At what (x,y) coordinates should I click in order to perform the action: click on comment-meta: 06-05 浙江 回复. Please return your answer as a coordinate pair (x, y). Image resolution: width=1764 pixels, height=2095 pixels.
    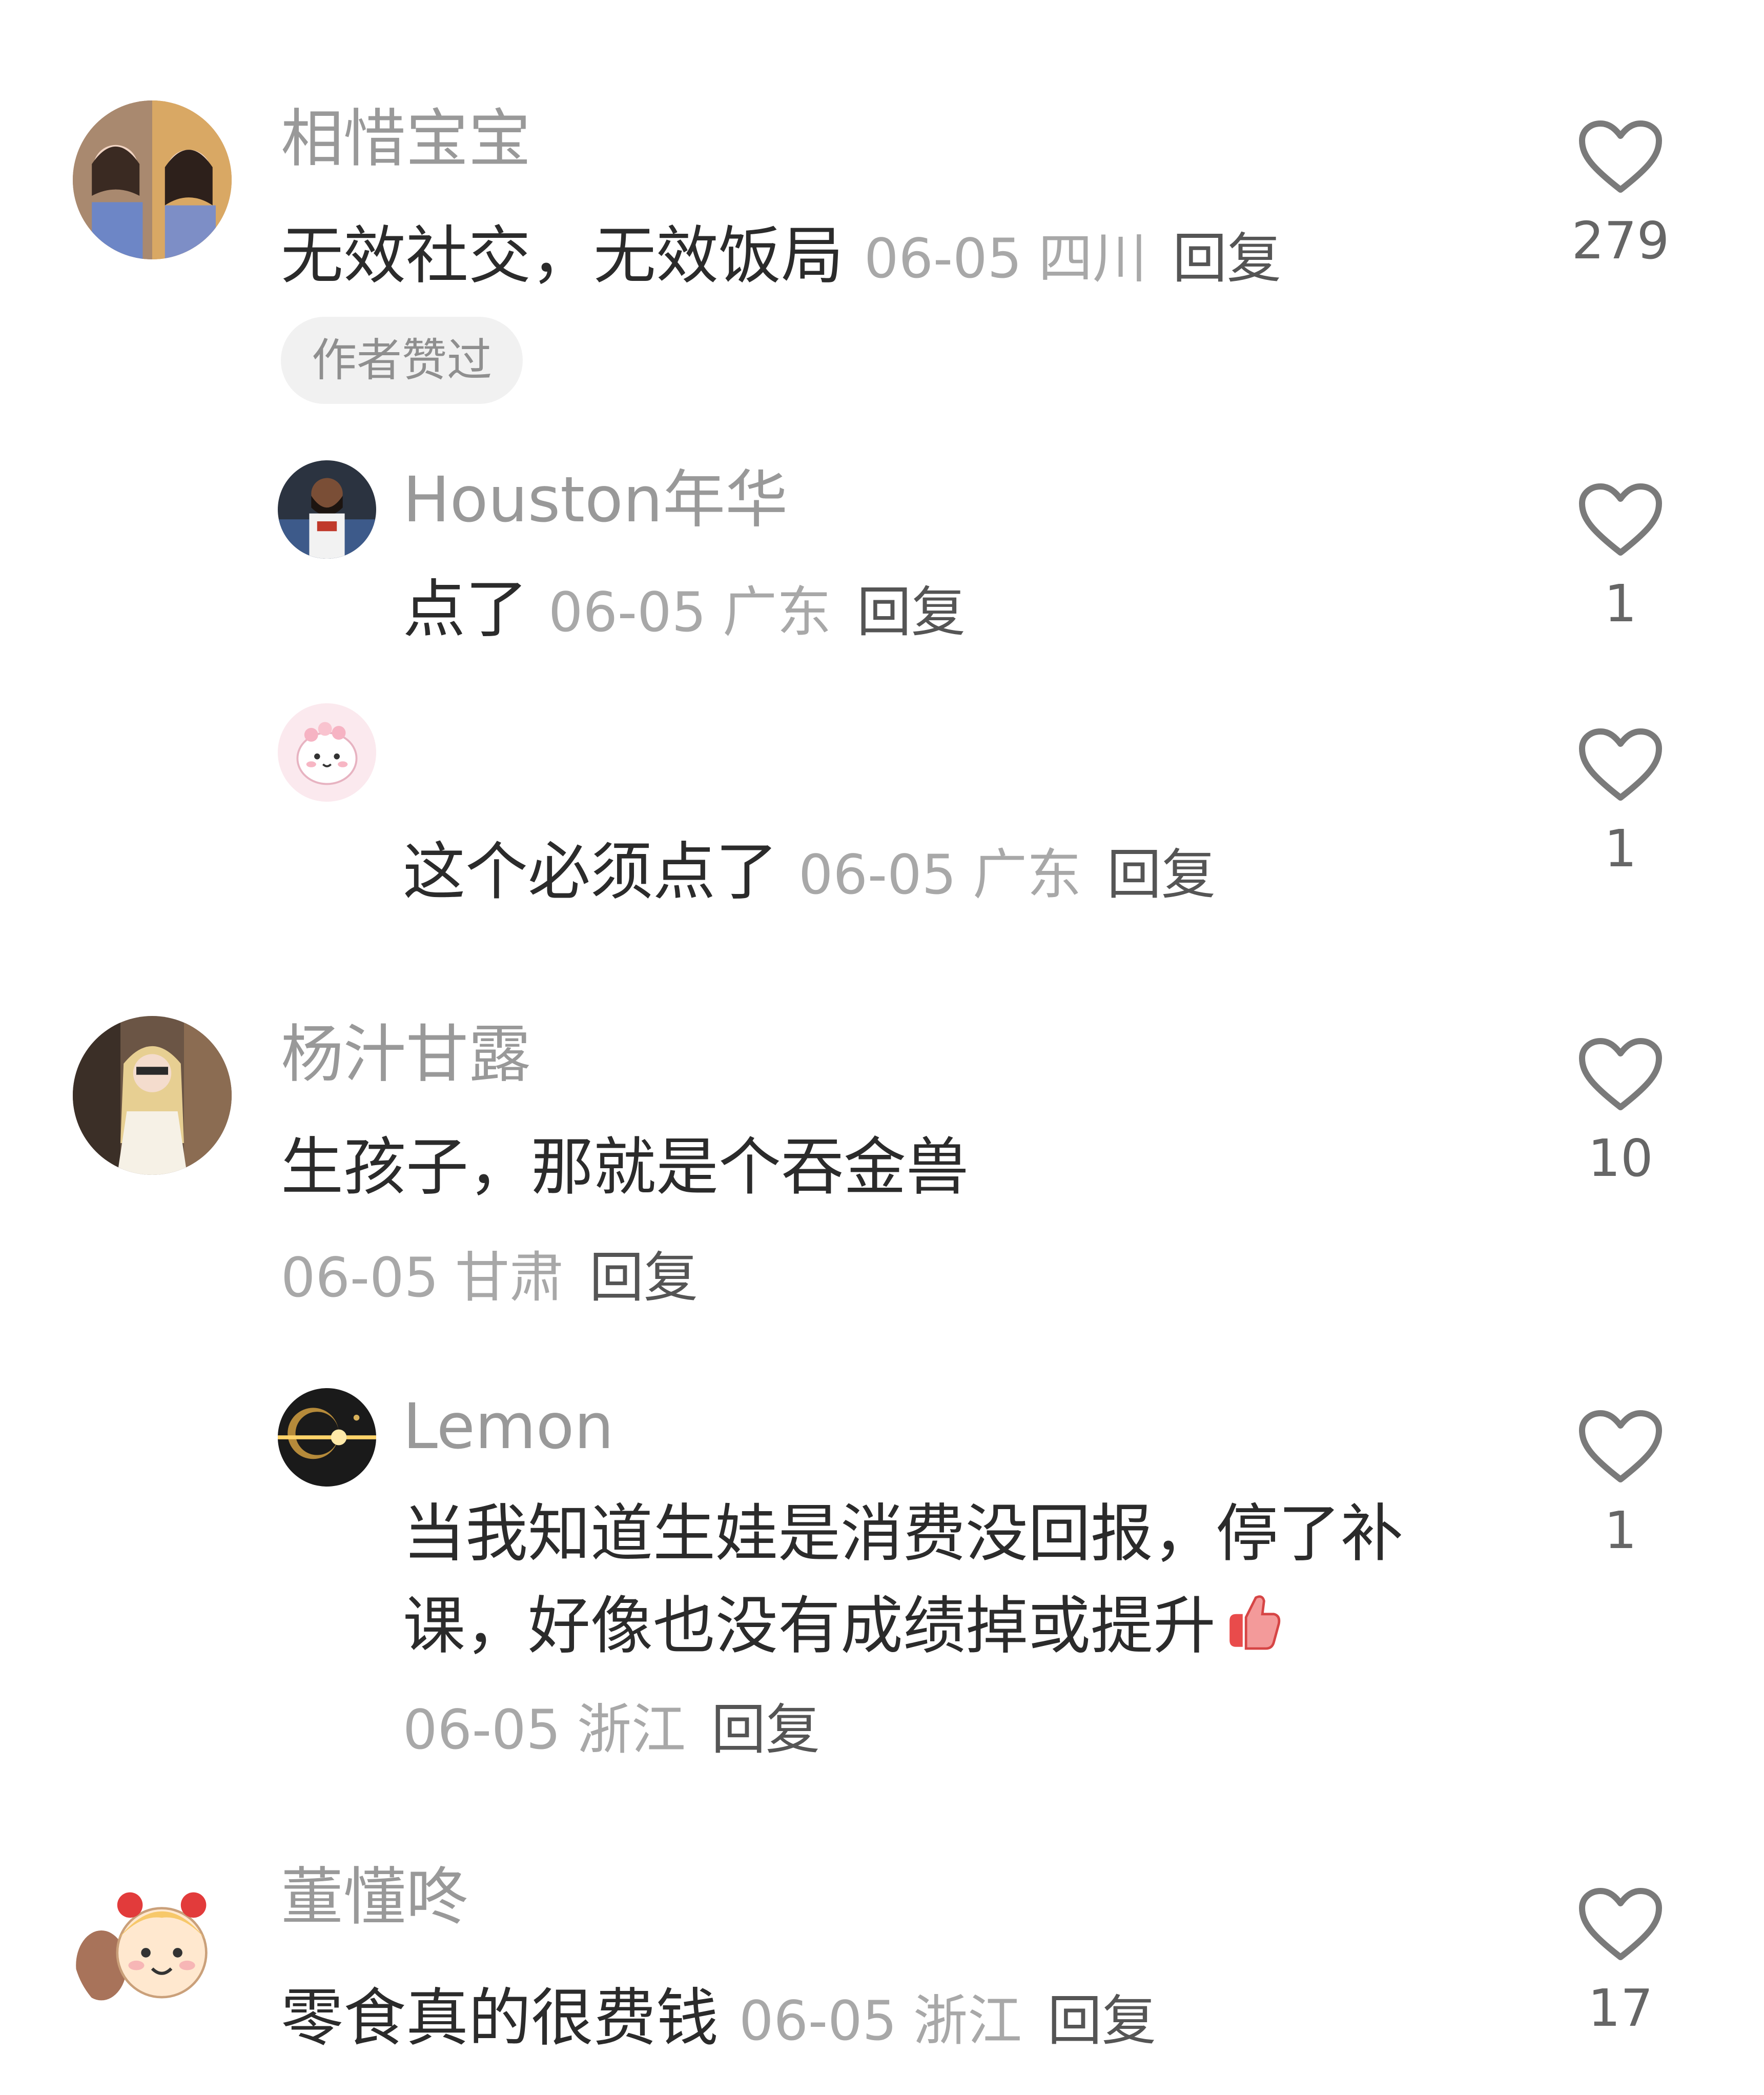
    Looking at the image, I should click on (611, 1730).